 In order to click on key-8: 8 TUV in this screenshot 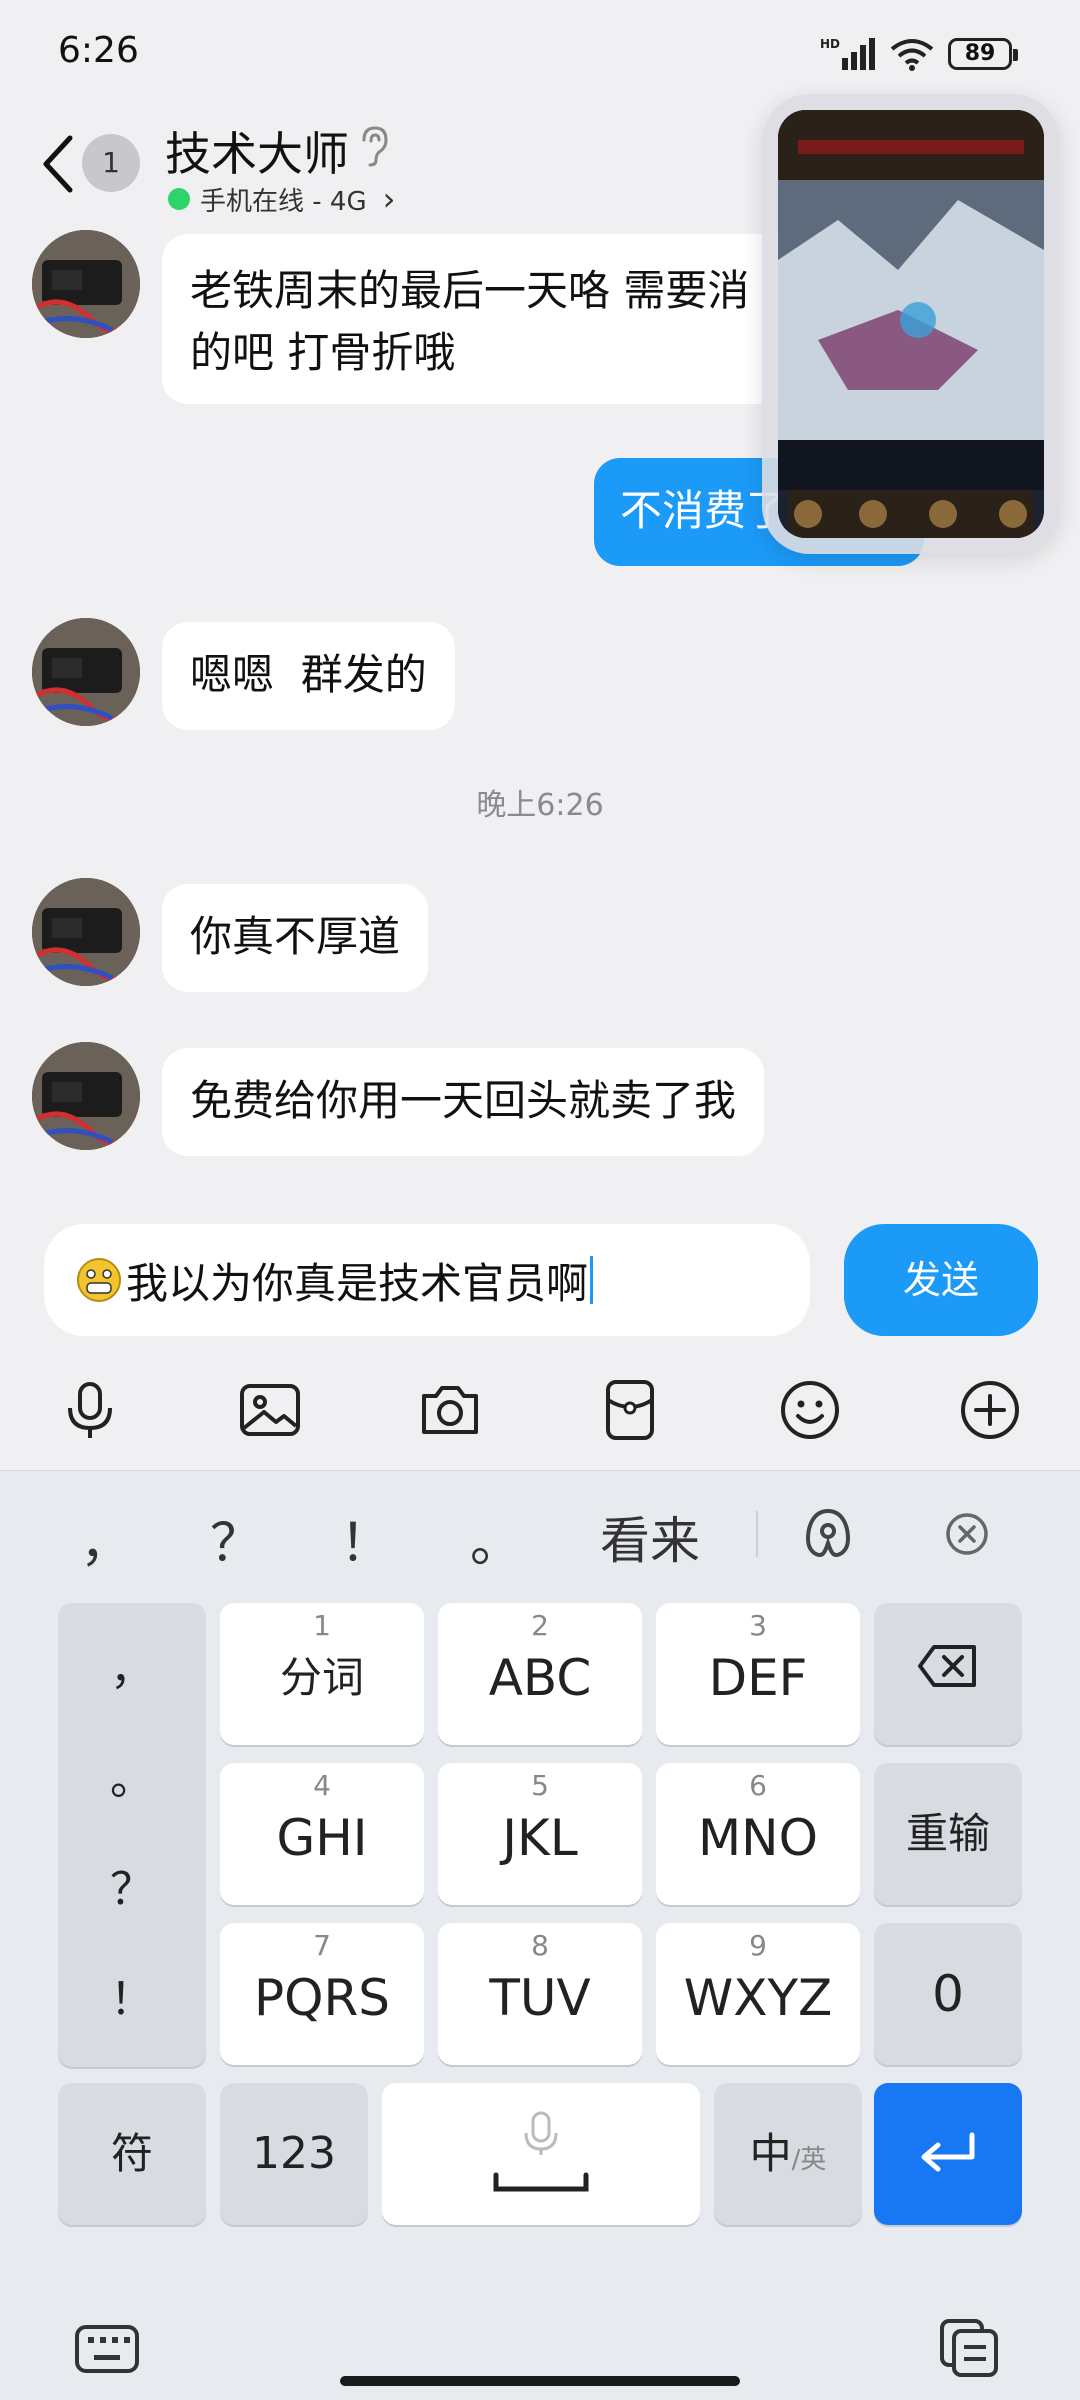, I will do `click(540, 1994)`.